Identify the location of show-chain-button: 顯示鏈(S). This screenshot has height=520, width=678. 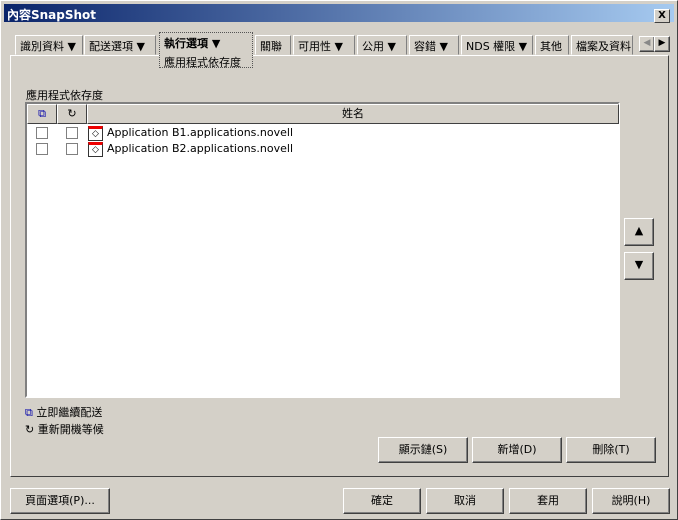
(423, 450).